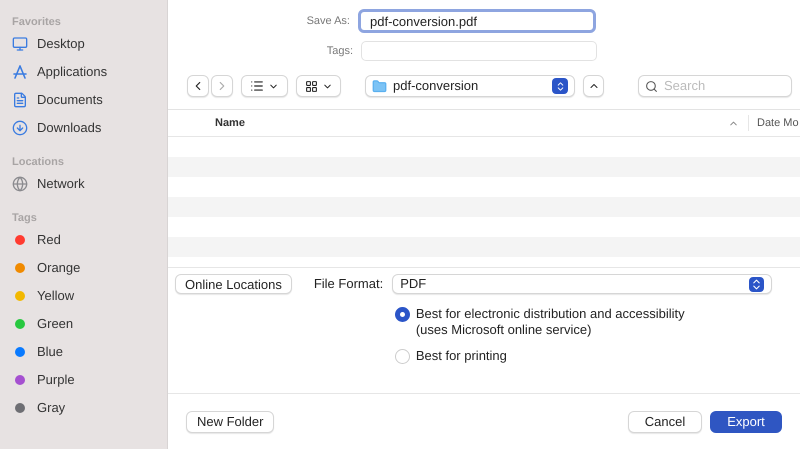 This screenshot has width=800, height=449. I want to click on sidebar-section-title: Tags, so click(25, 218).